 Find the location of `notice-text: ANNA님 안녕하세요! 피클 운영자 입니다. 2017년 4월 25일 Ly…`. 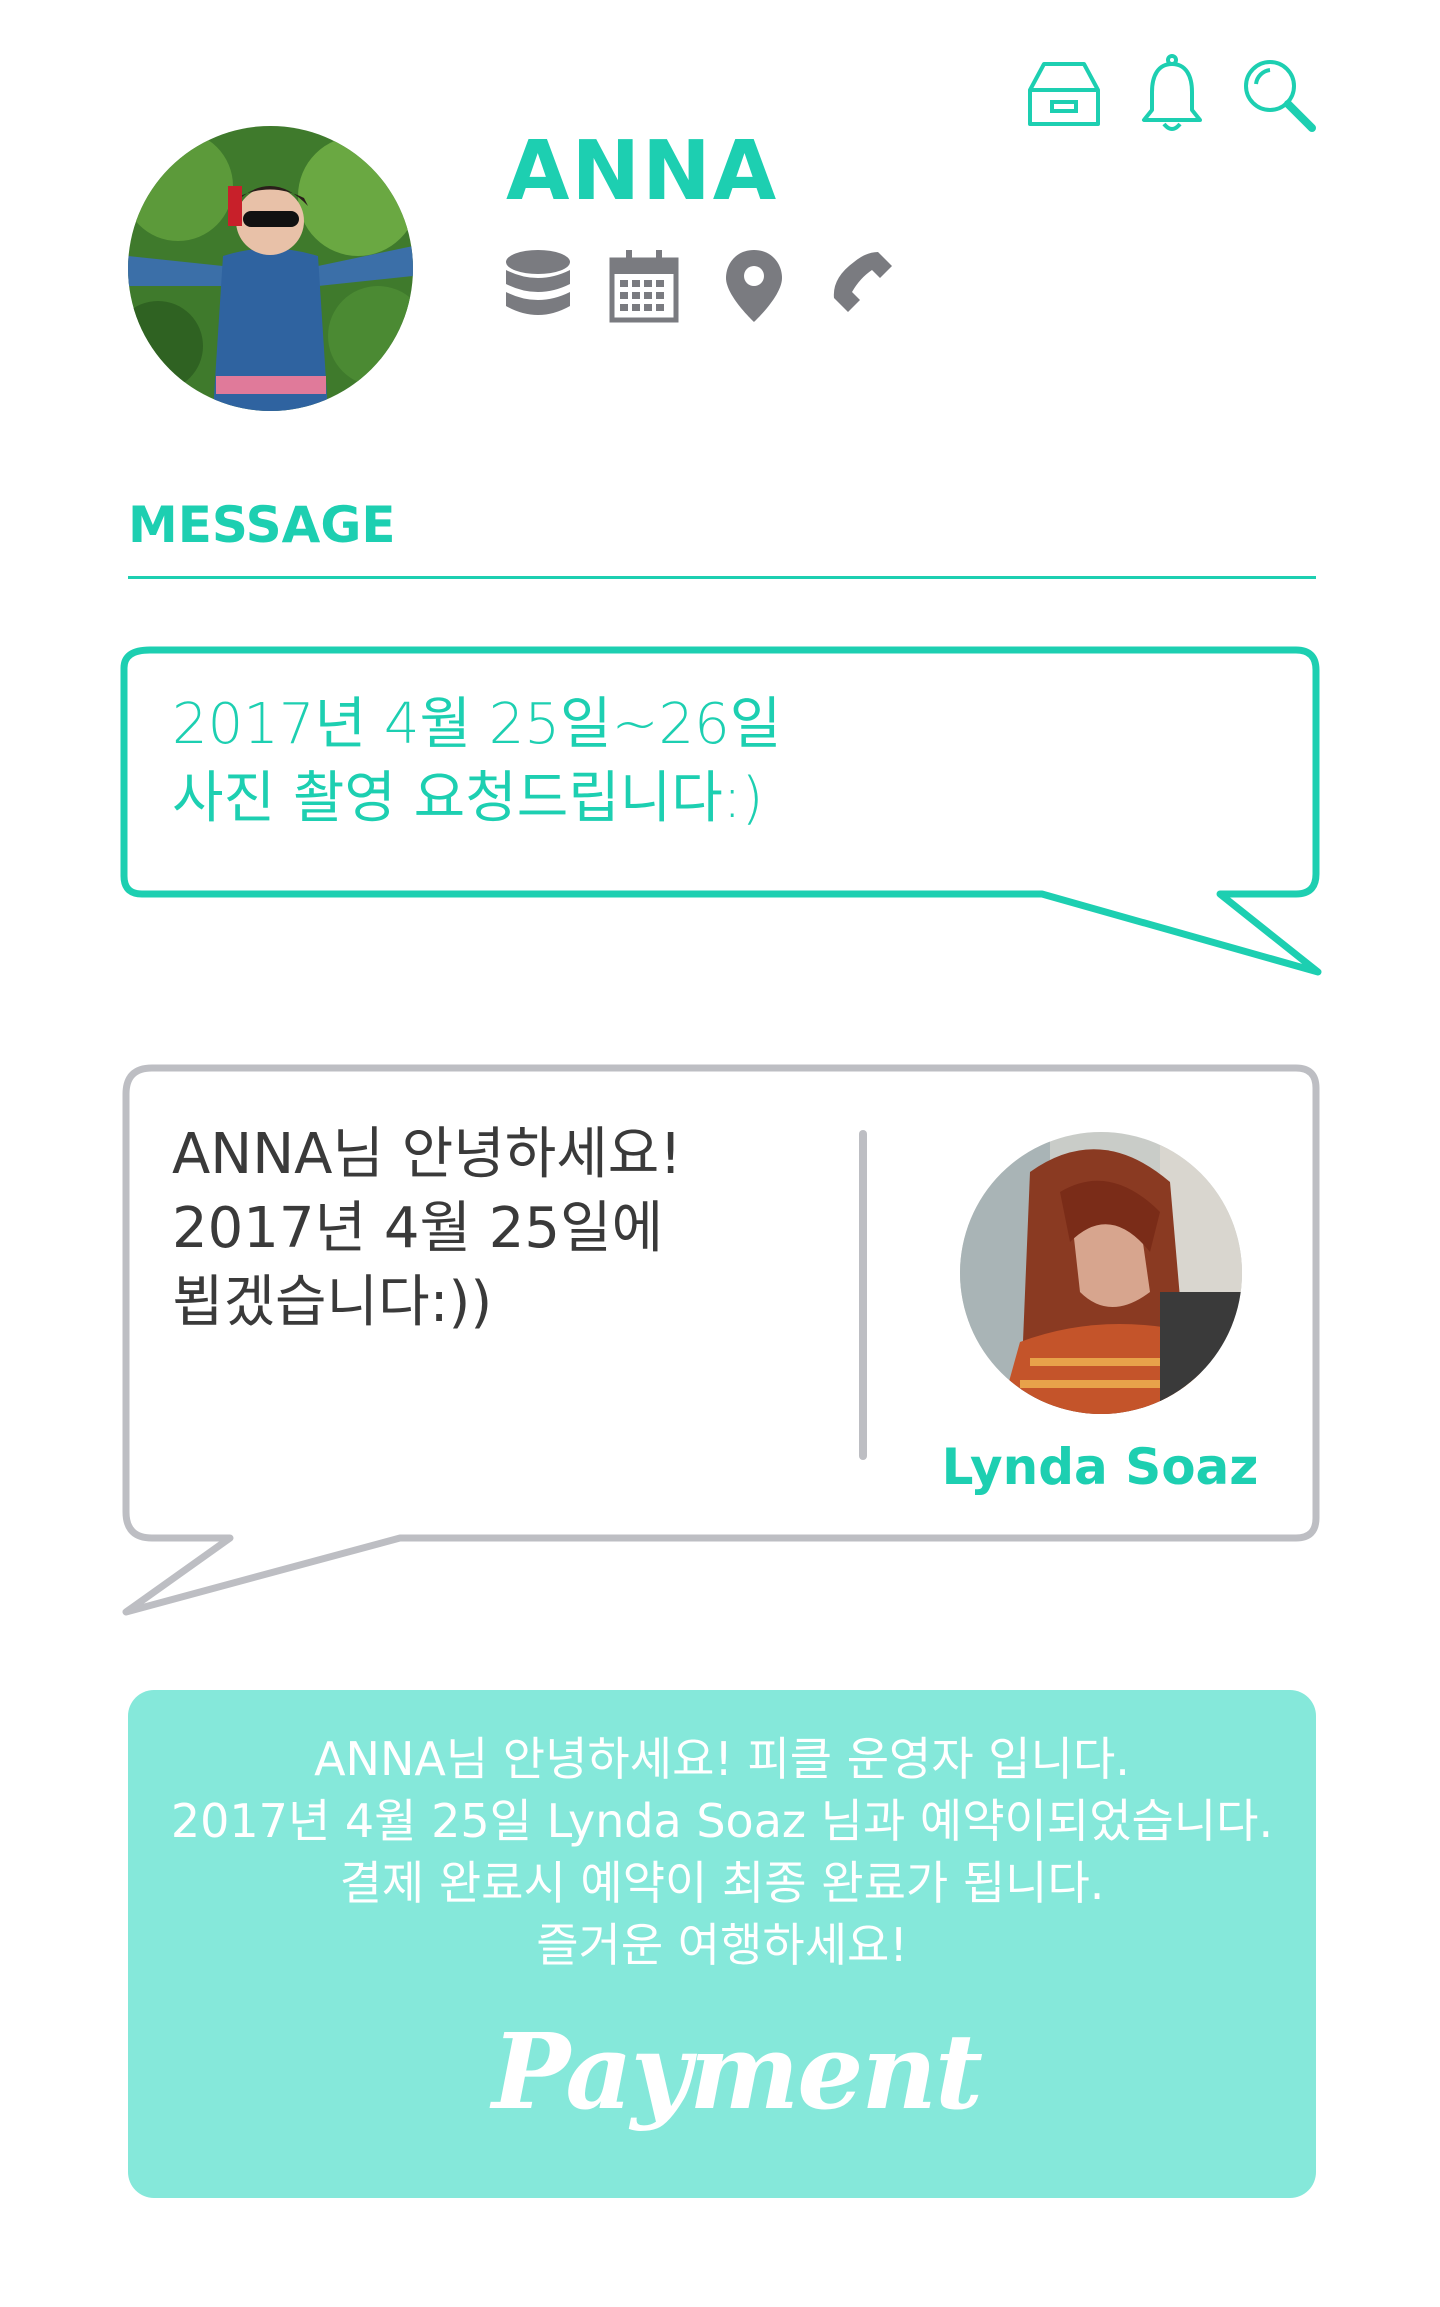

notice-text: ANNA님 안녕하세요! 피클 운영자 입니다. 2017년 4월 25일 Ly… is located at coordinates (722, 1852).